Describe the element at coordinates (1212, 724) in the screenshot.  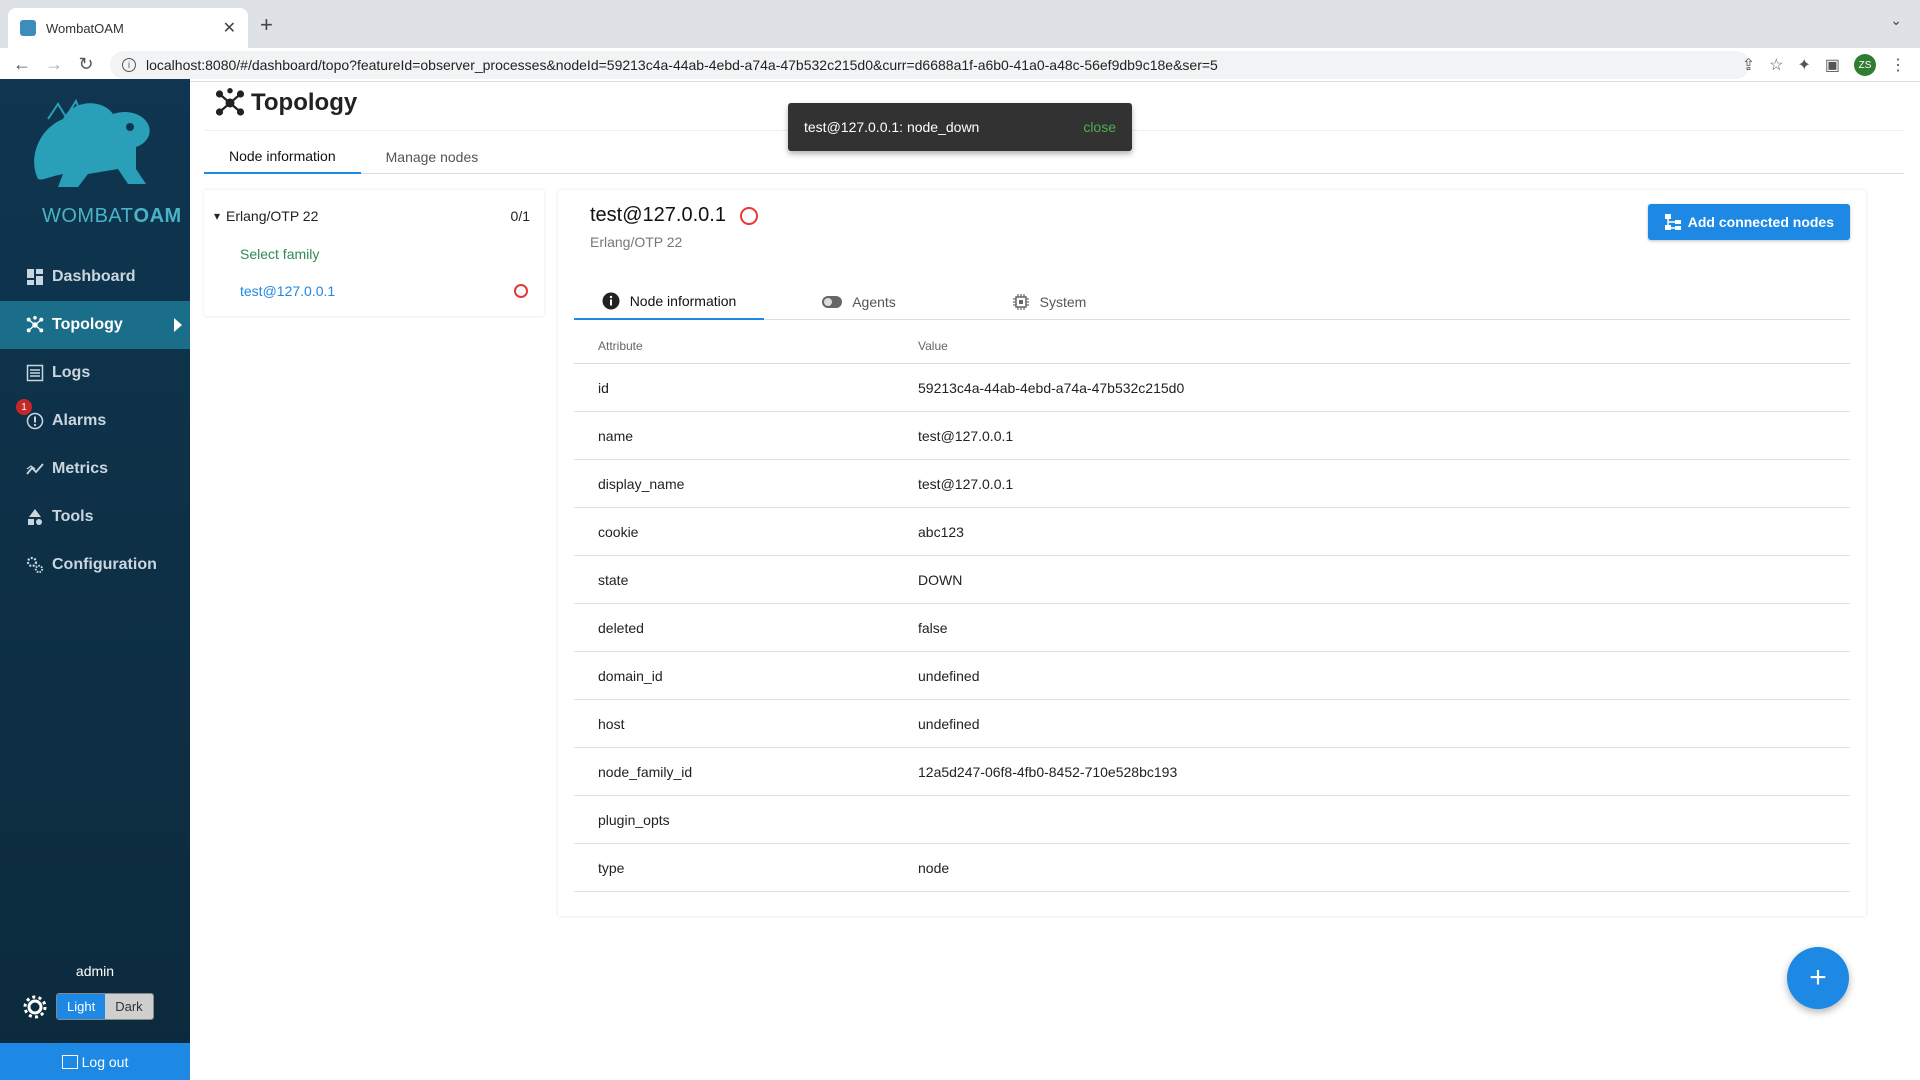
I see `table-row: host undefined` at that location.